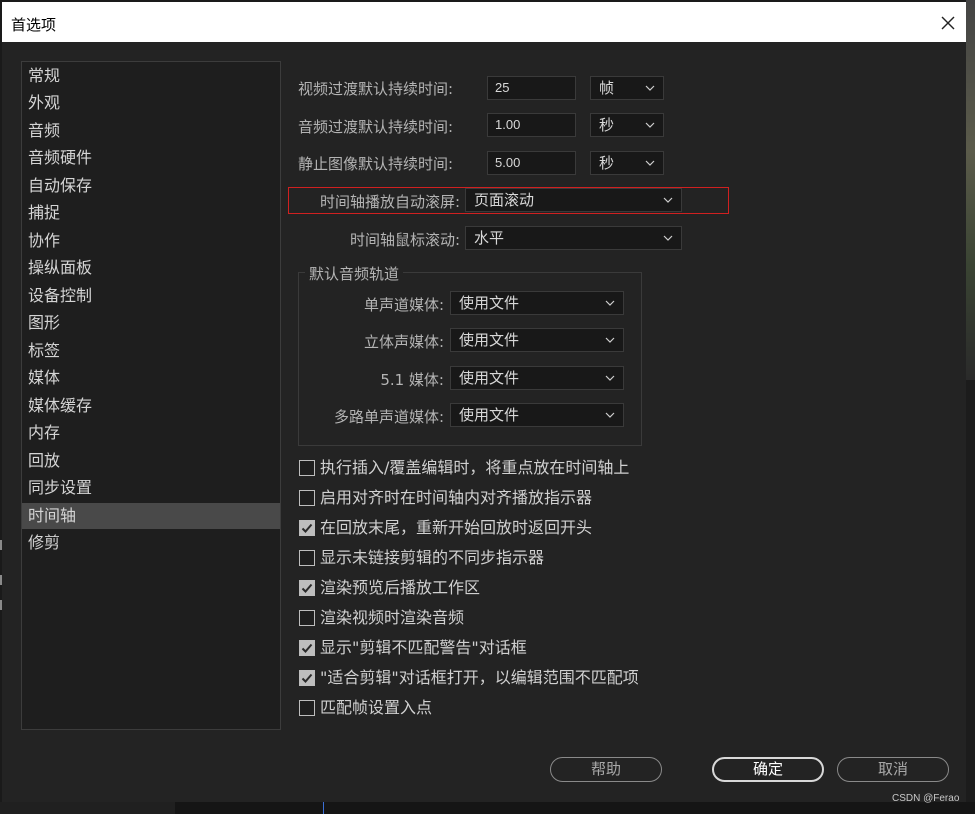  What do you see at coordinates (151, 131) in the screenshot?
I see `sidebar-item-audio: 音频` at bounding box center [151, 131].